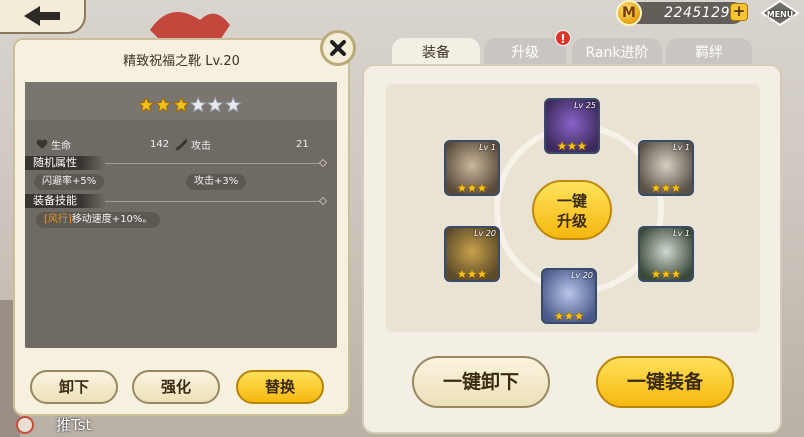 The image size is (804, 437). I want to click on coin-icon: M, so click(629, 13).